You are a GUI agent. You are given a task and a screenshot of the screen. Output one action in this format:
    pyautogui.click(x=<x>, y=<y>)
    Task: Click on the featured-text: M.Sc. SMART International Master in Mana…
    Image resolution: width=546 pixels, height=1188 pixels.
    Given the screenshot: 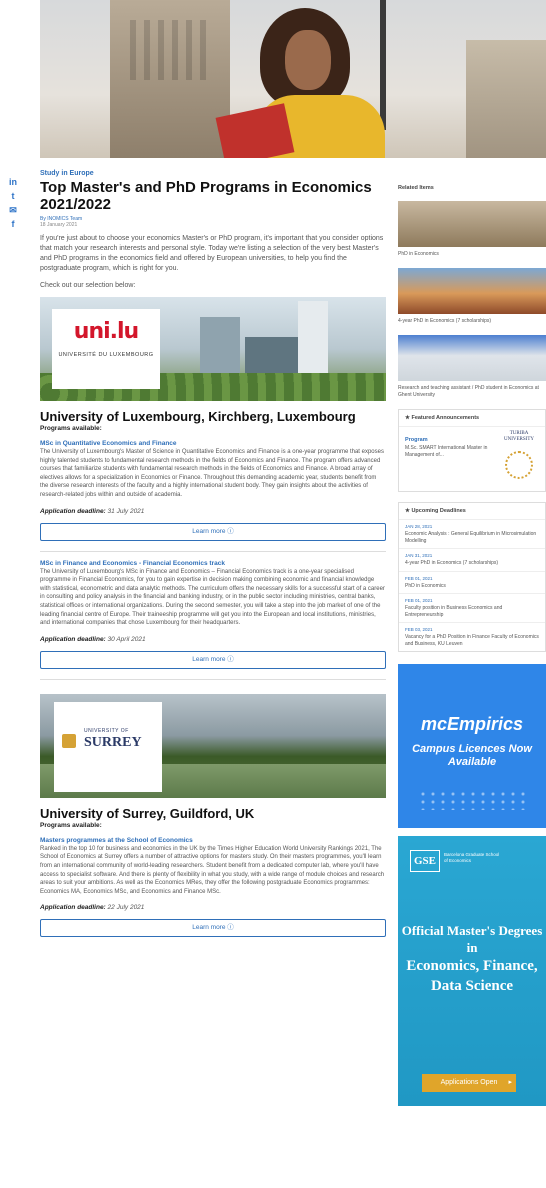 What is the action you would take?
    pyautogui.click(x=450, y=452)
    